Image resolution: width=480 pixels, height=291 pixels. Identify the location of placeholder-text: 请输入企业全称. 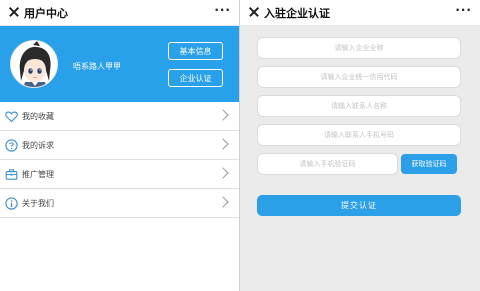
(359, 48).